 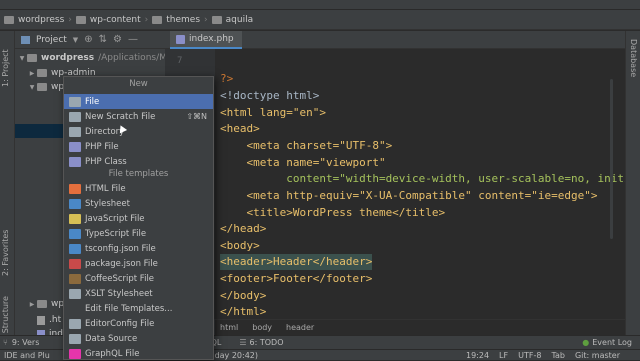 I want to click on js-file-icon, so click(x=75, y=218).